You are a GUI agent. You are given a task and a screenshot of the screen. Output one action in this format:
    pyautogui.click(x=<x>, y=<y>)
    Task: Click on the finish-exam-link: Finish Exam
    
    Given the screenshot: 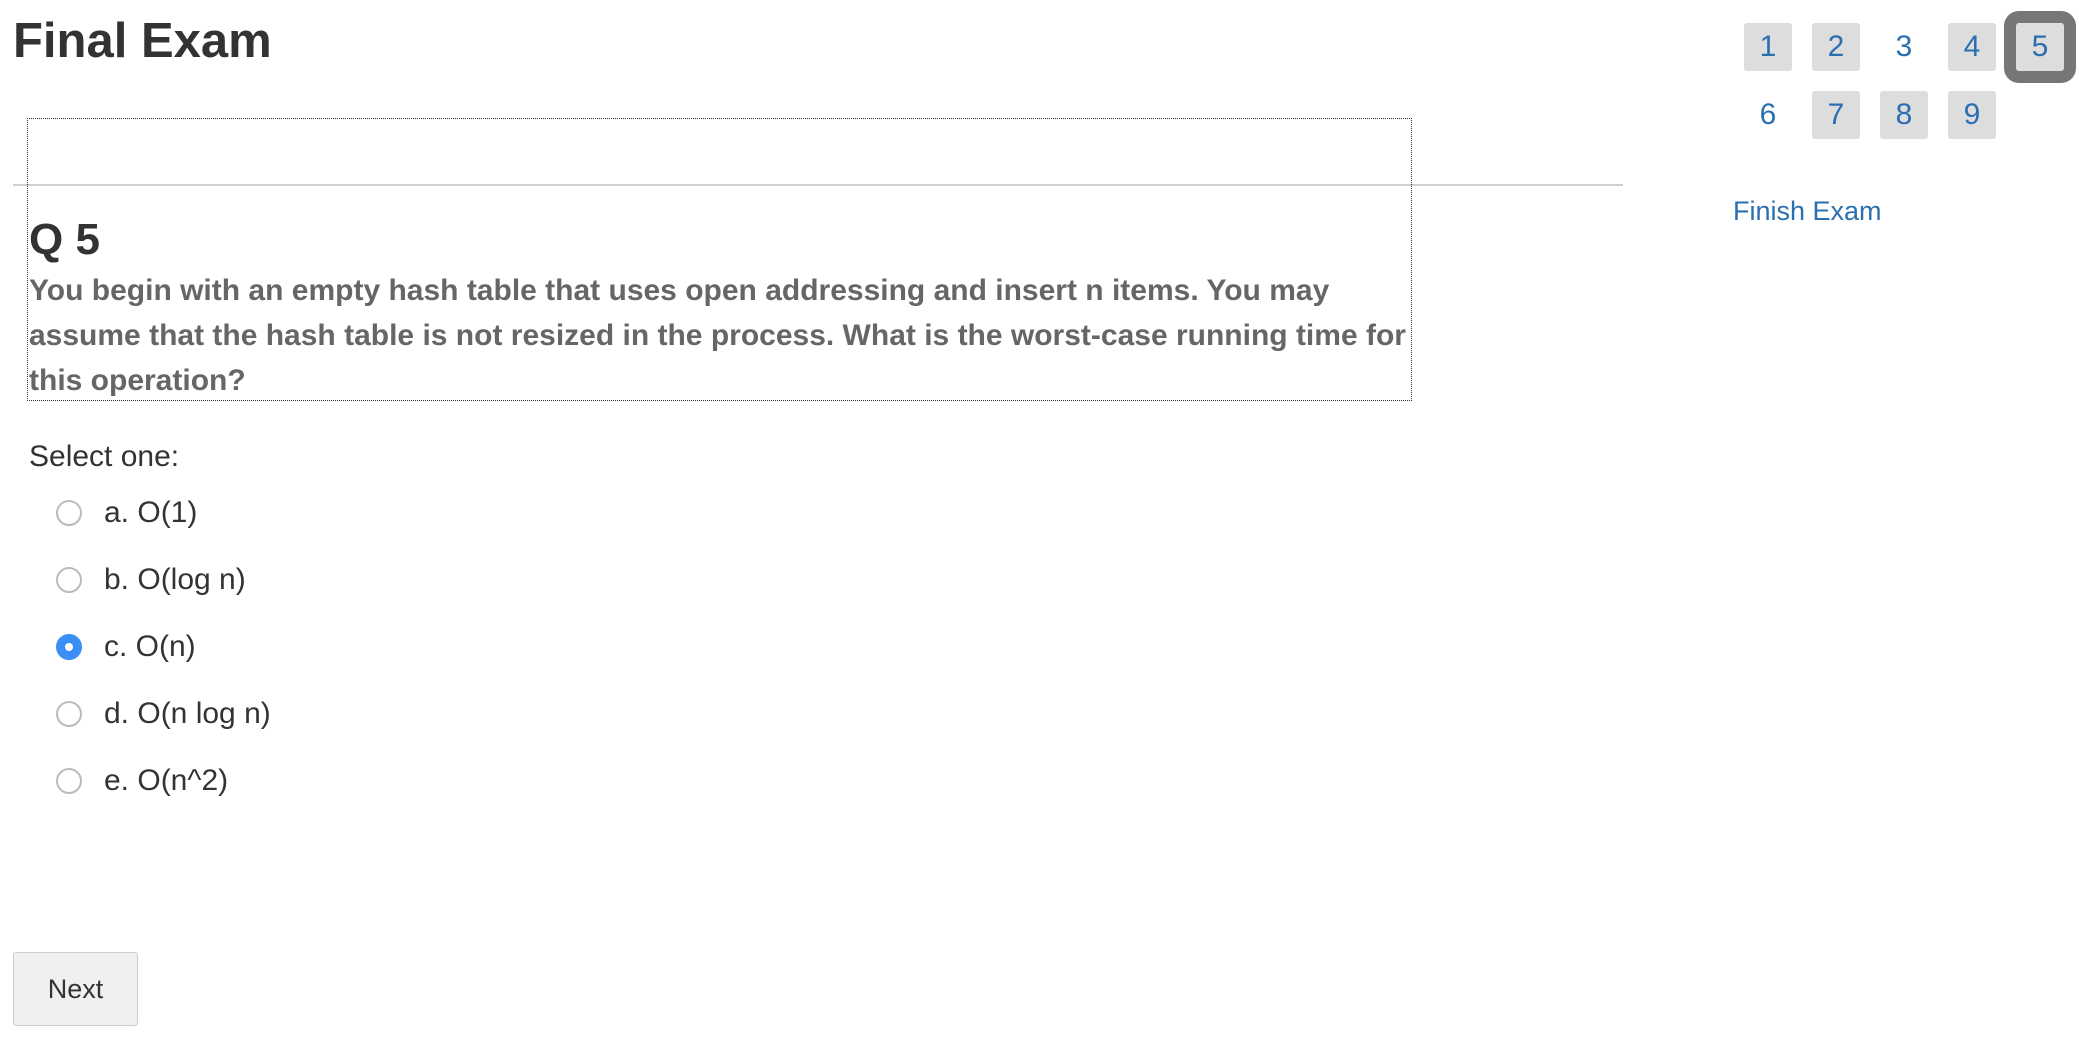 What is the action you would take?
    pyautogui.click(x=1807, y=211)
    